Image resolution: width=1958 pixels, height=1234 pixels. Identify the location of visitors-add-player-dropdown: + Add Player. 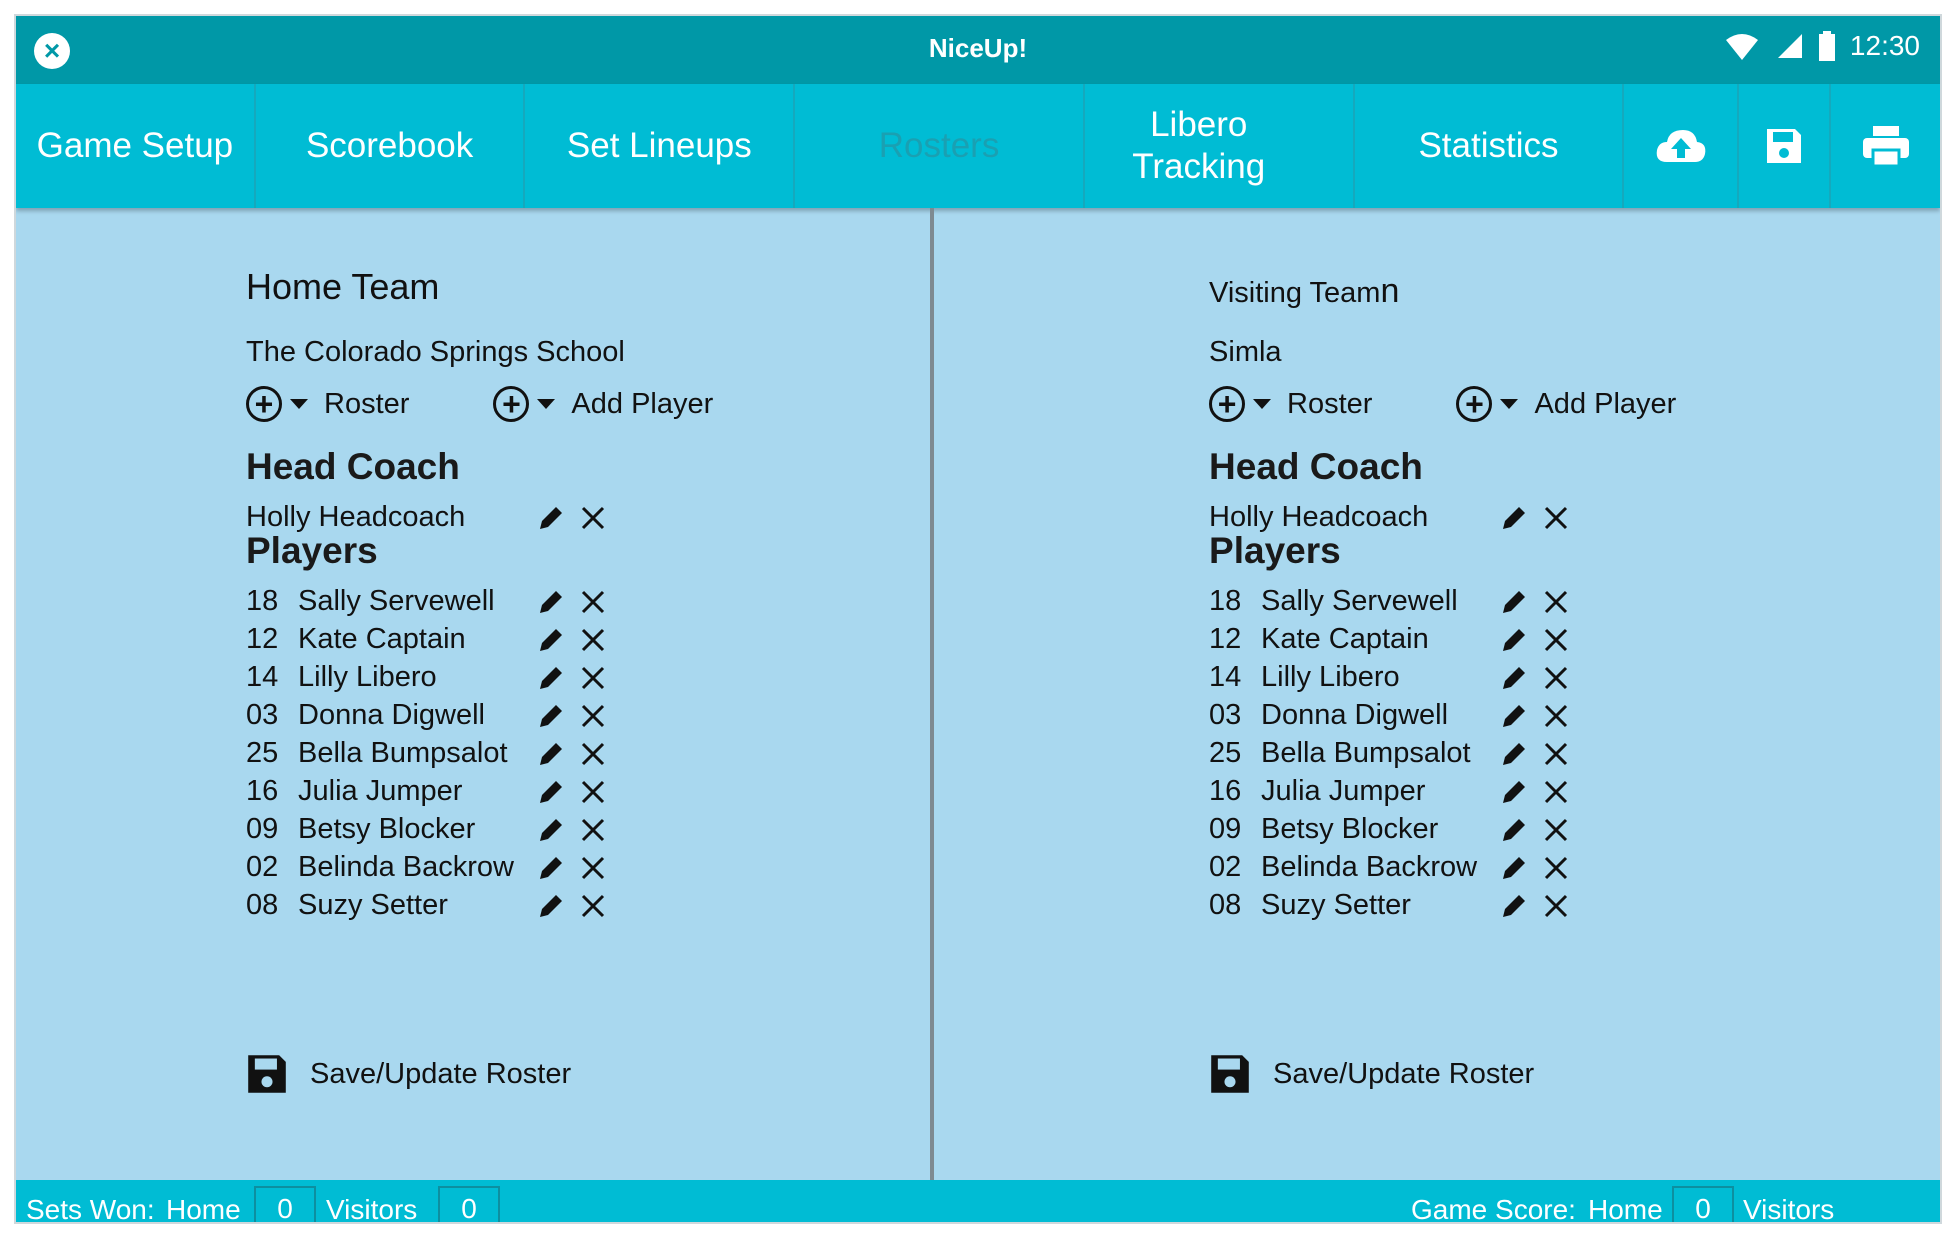
(1566, 404).